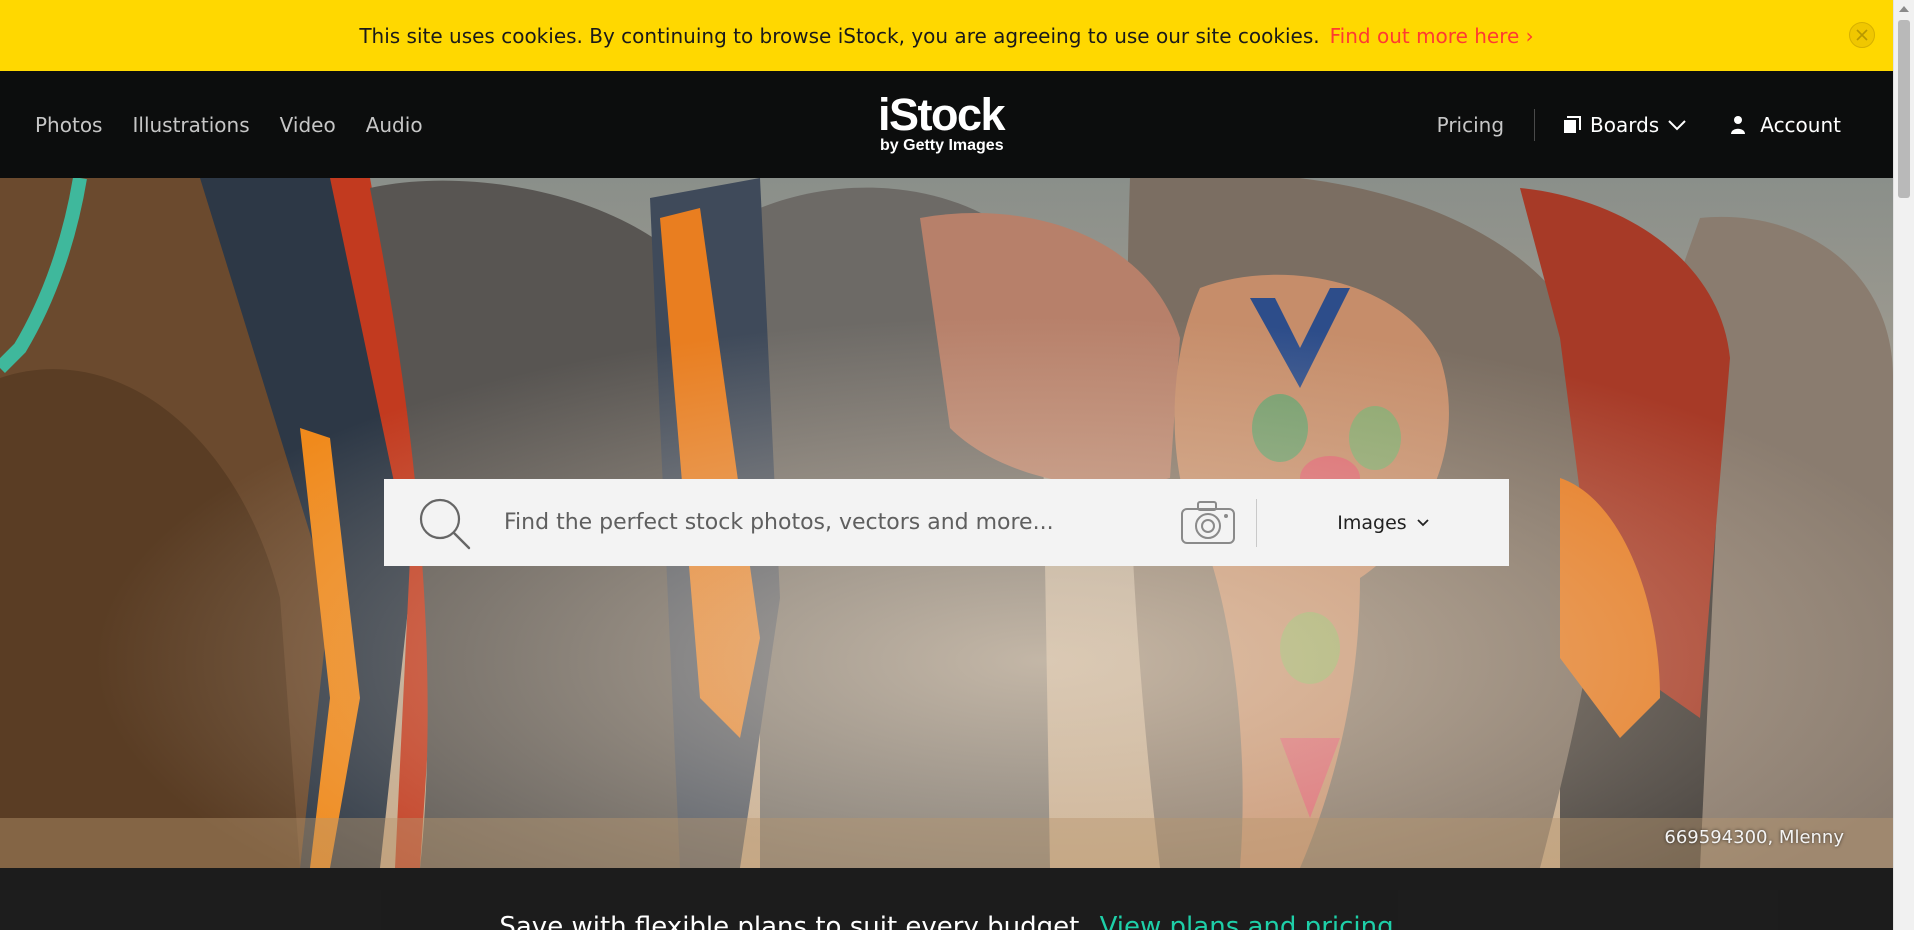  What do you see at coordinates (190, 125) in the screenshot?
I see `nav-illustrations: Illustrations` at bounding box center [190, 125].